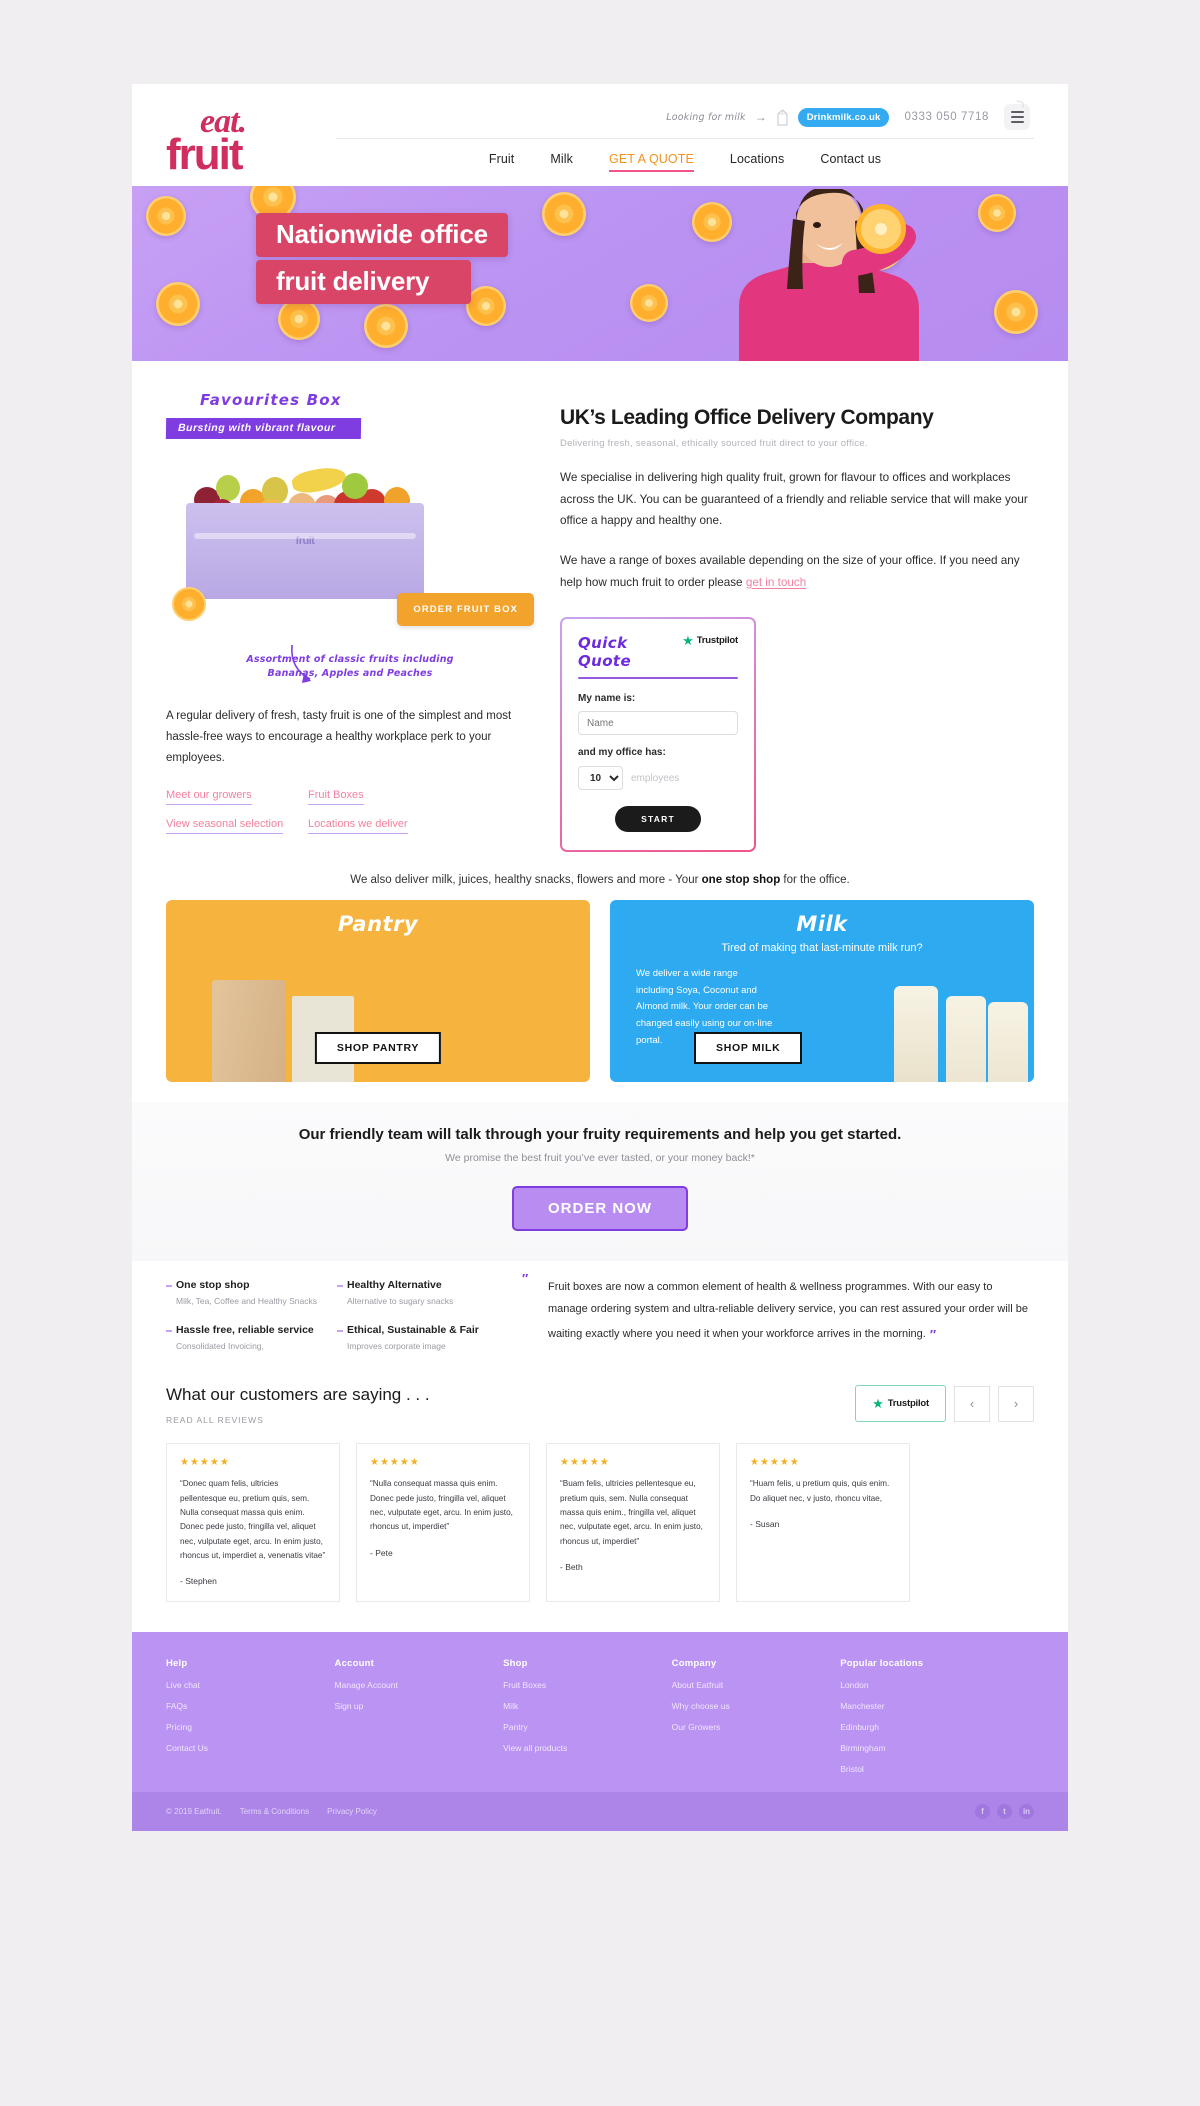 This screenshot has height=2106, width=1200. I want to click on hero-line-1: Nationwide office, so click(382, 235).